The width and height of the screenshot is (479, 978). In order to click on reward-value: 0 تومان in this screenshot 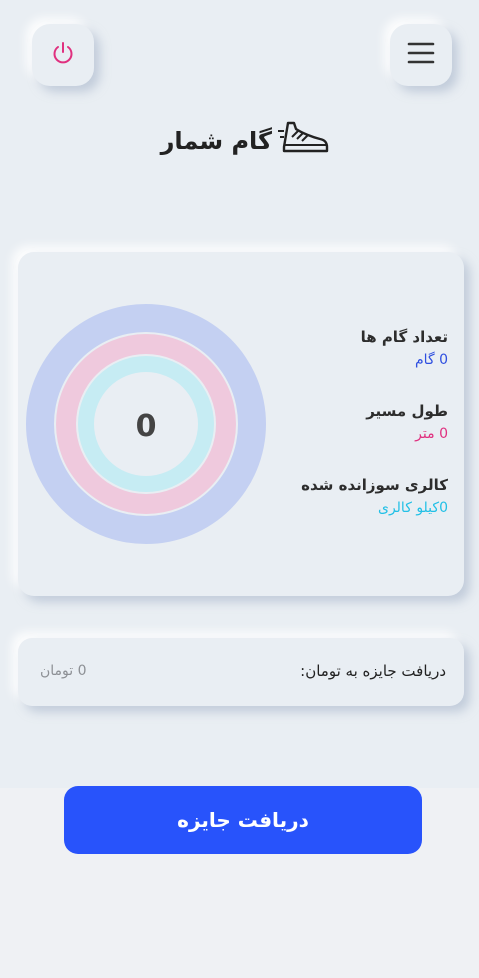, I will do `click(63, 671)`.